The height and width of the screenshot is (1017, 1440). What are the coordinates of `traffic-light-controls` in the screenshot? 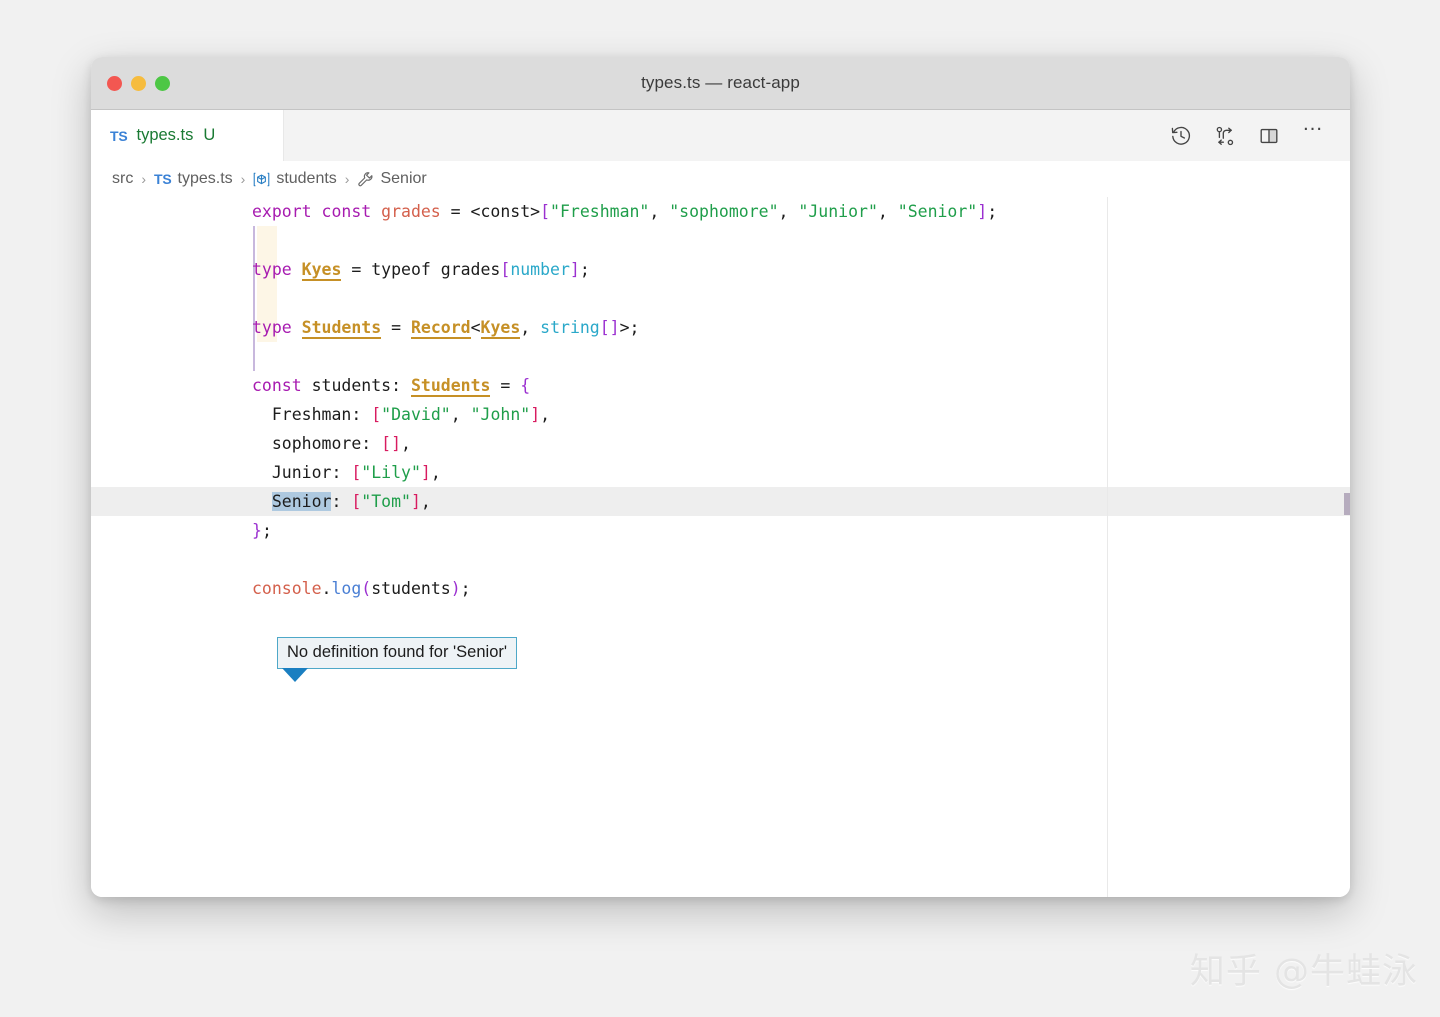 It's located at (138, 83).